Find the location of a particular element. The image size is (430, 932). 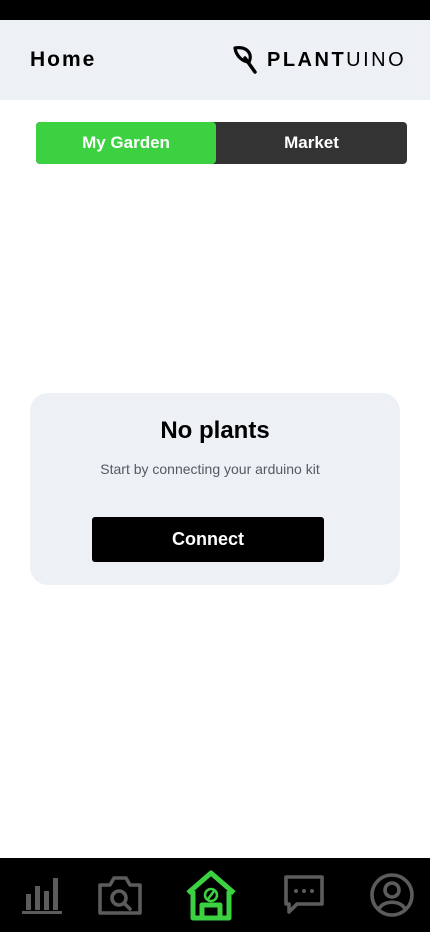

app-logo: PLANTUINO is located at coordinates (318, 60).